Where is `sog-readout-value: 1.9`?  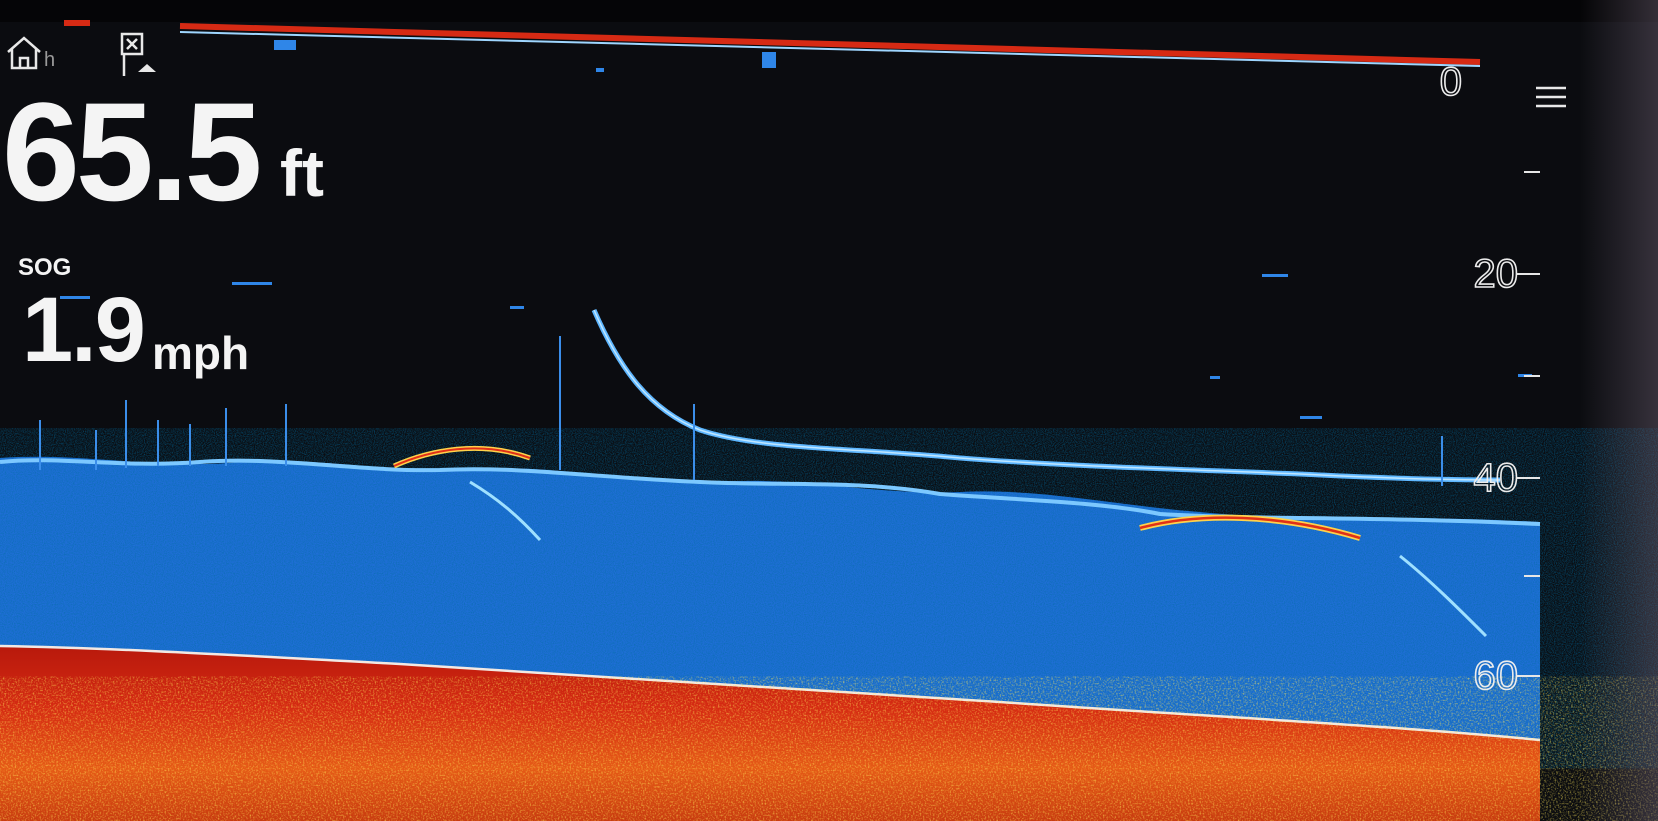 sog-readout-value: 1.9 is located at coordinates (84, 330).